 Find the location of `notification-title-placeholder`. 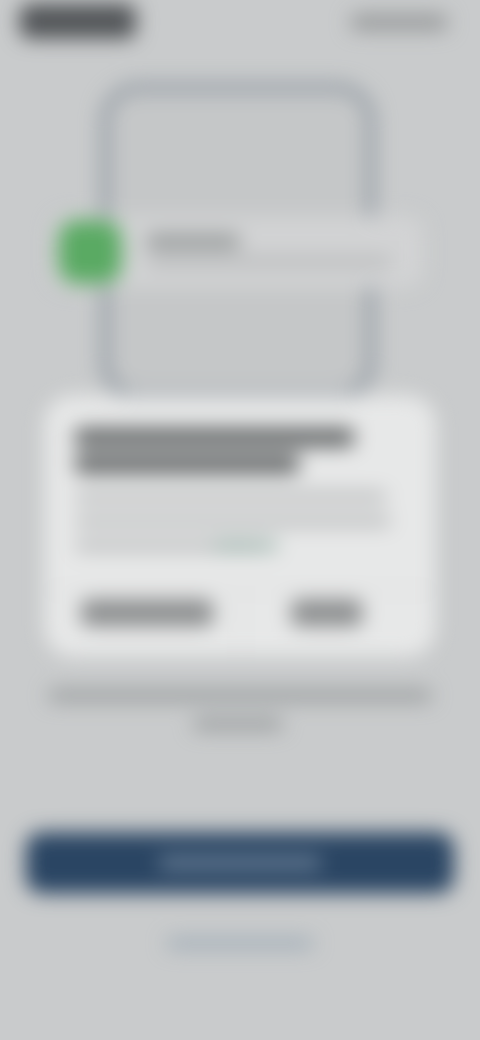

notification-title-placeholder is located at coordinates (193, 241).